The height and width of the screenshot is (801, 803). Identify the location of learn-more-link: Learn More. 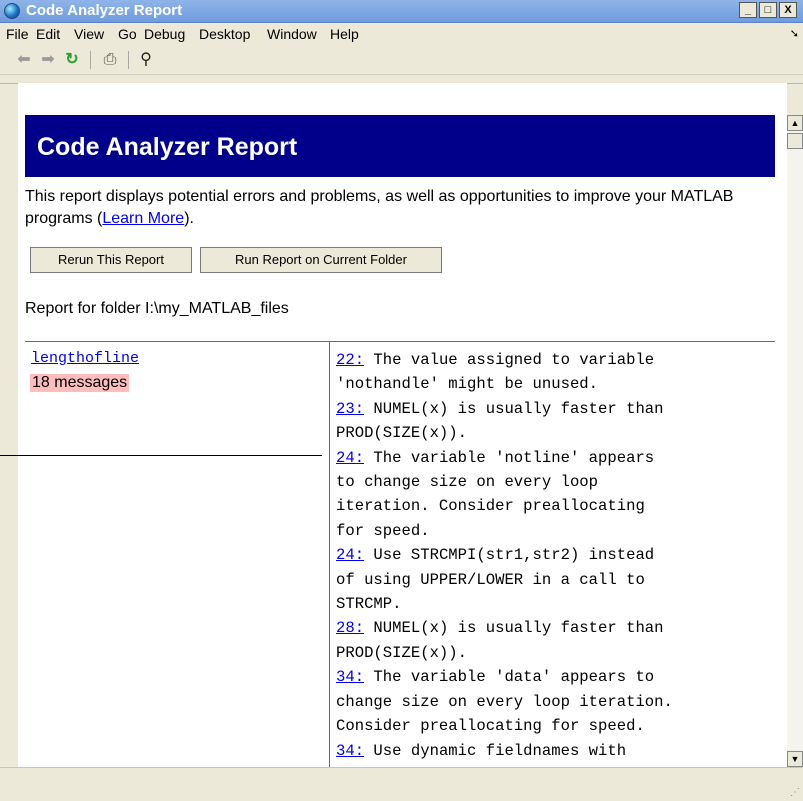
(143, 218).